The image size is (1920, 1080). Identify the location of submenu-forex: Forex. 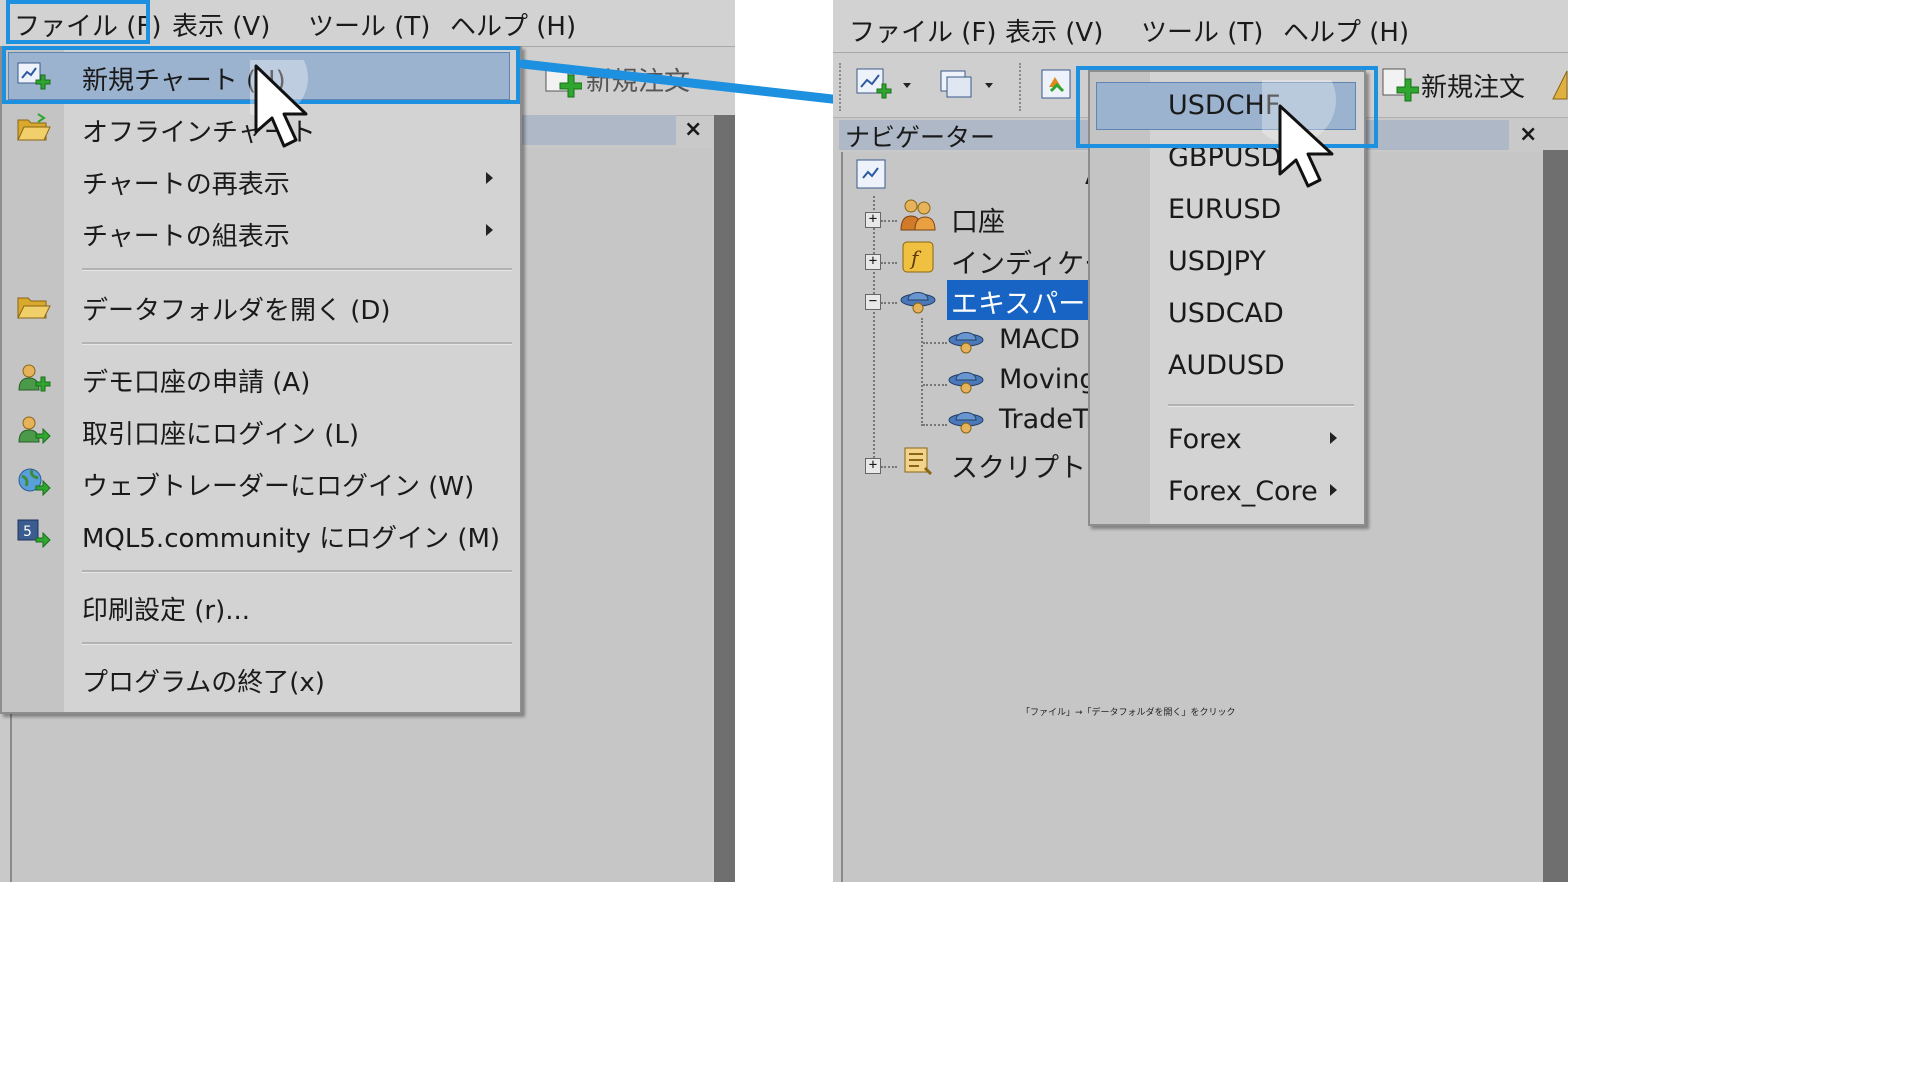
(1225, 440).